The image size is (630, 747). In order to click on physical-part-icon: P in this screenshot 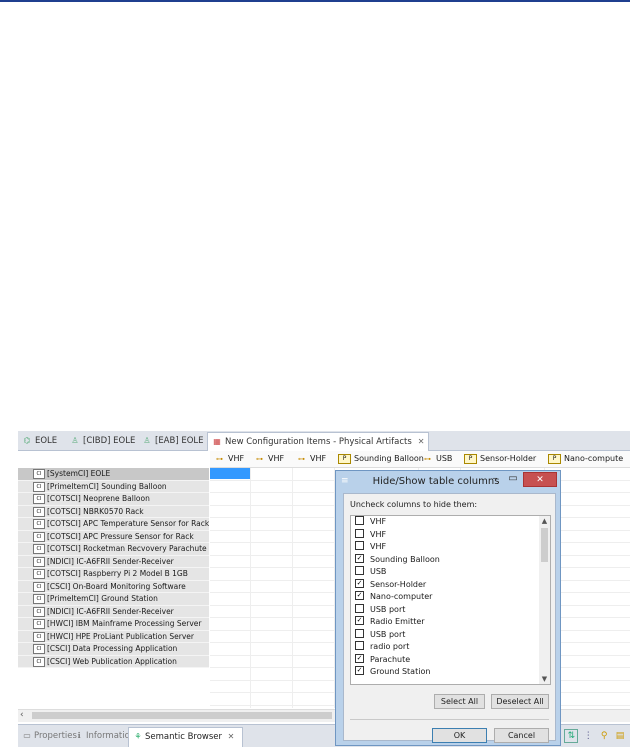, I will do `click(554, 458)`.